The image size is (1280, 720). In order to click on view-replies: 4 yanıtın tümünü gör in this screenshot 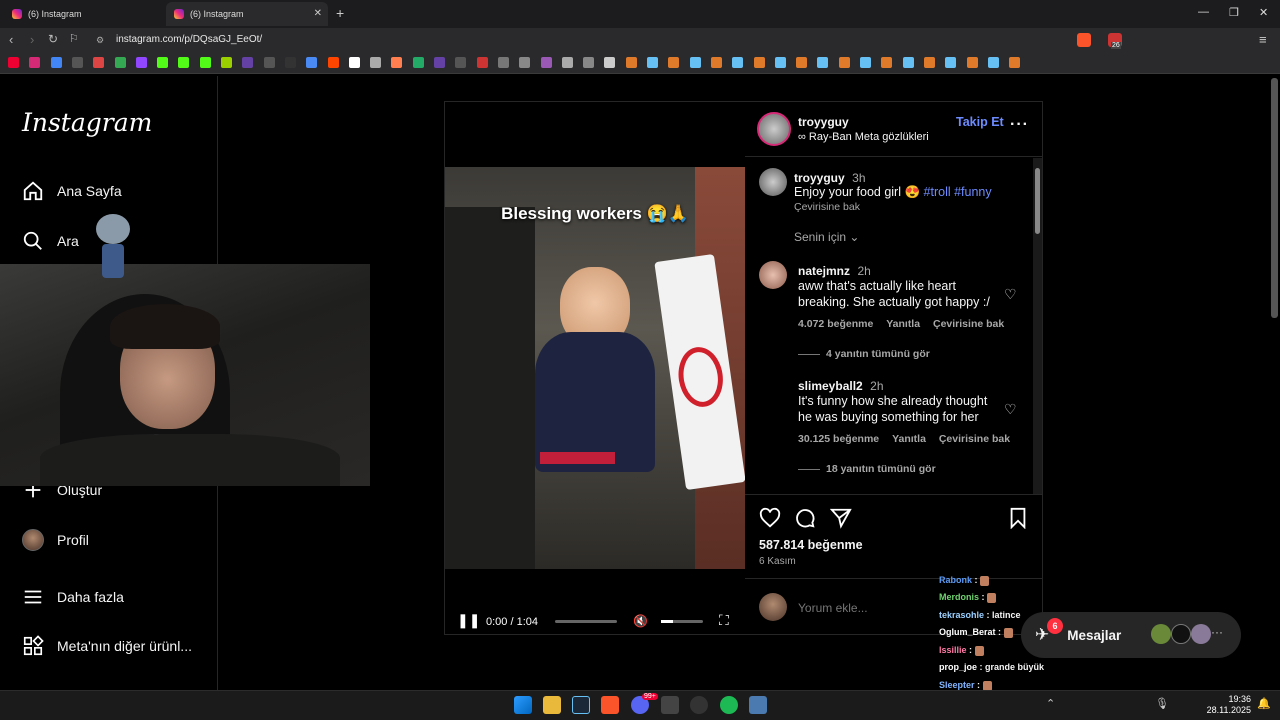, I will do `click(864, 354)`.